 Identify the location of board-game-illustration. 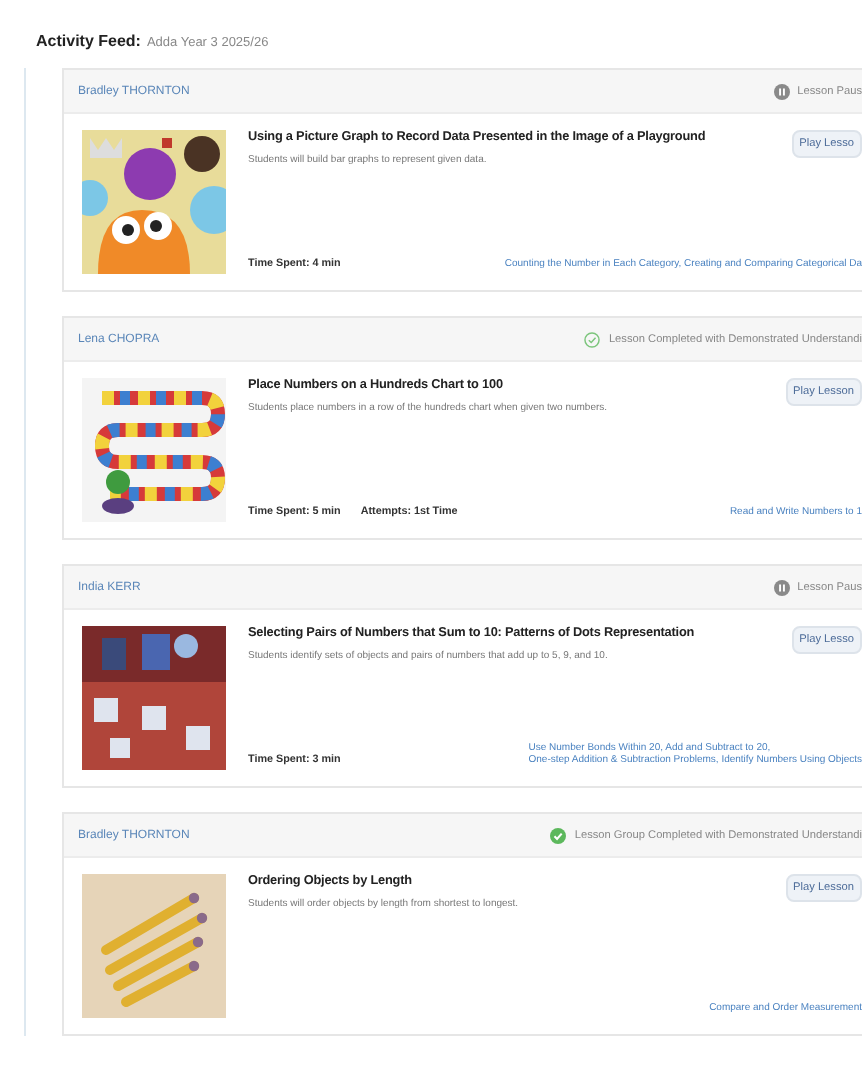
(154, 450).